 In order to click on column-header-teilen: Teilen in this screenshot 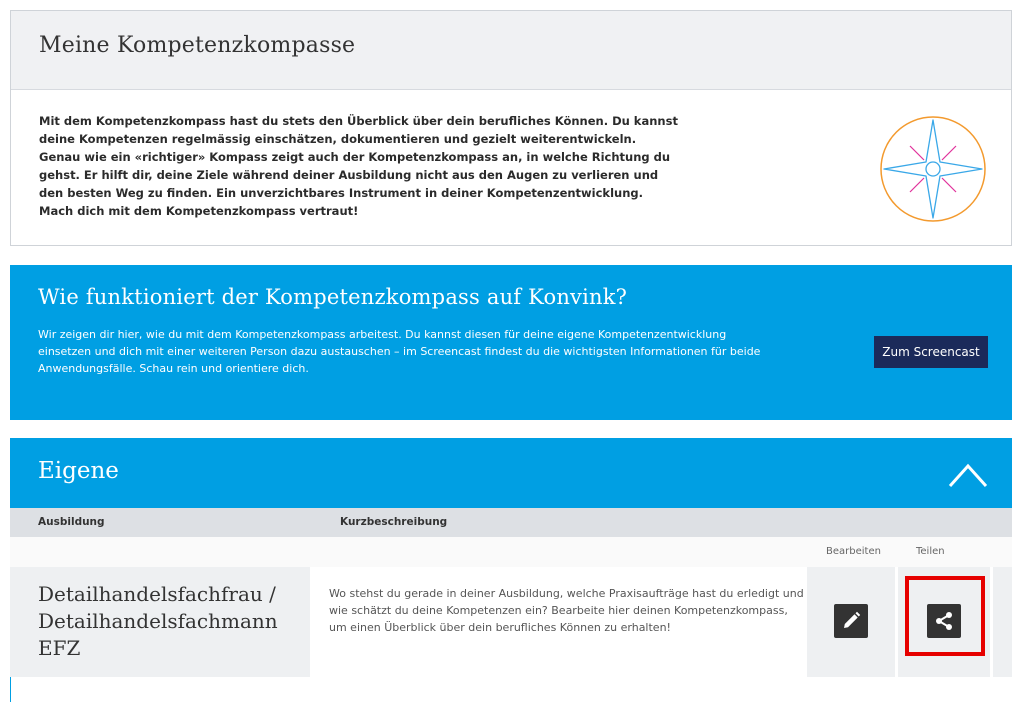, I will do `click(930, 551)`.